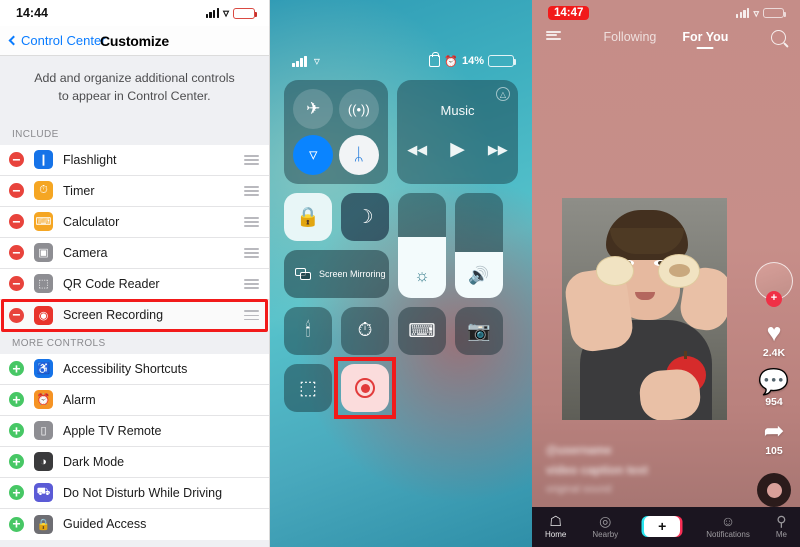 The width and height of the screenshot is (800, 547). Describe the element at coordinates (774, 340) in the screenshot. I see `like-button: ♥ 2.4K` at that location.